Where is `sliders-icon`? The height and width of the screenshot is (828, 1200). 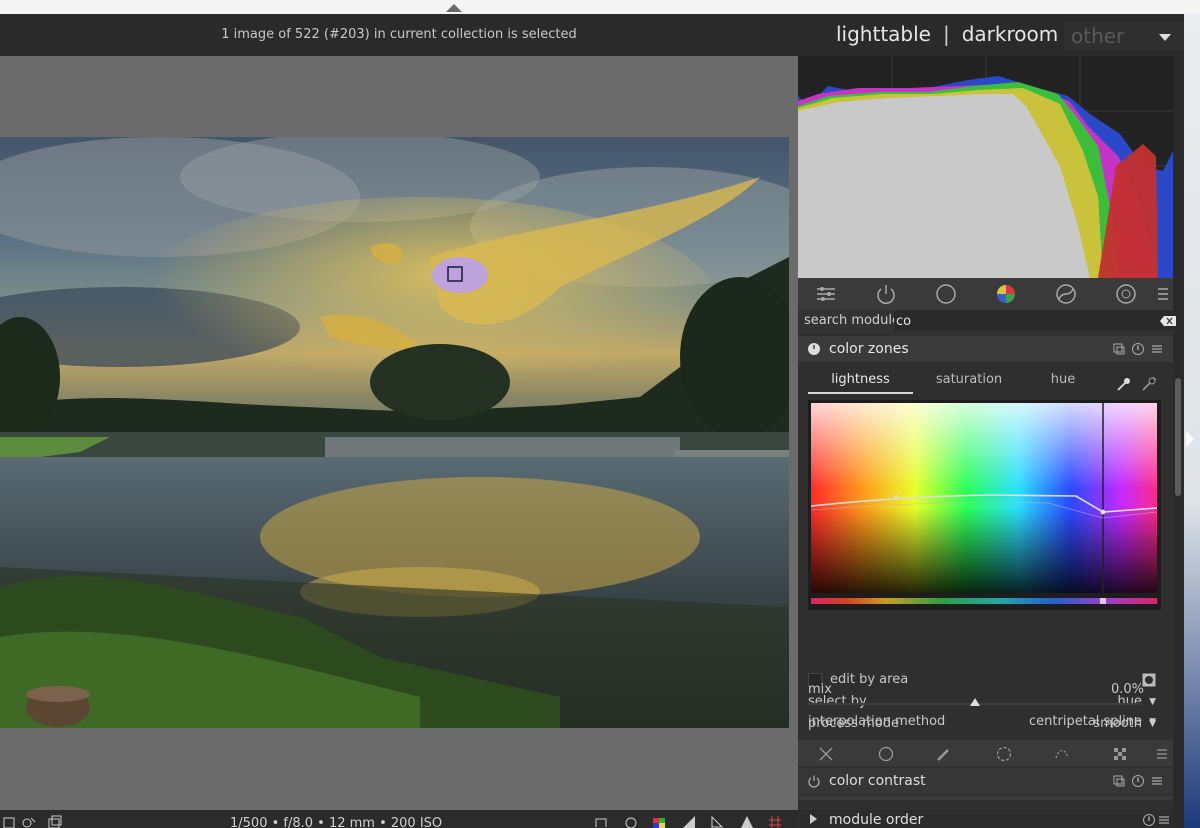 sliders-icon is located at coordinates (826, 294).